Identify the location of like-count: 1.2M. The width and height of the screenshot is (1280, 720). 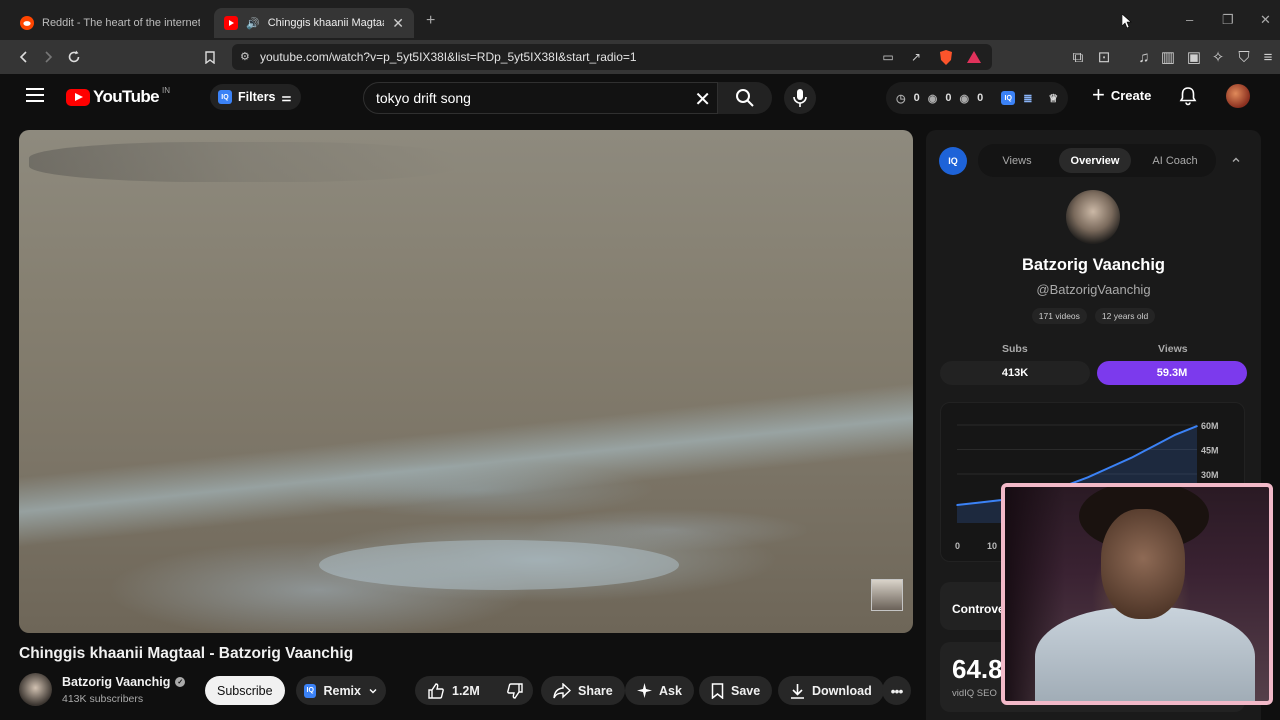
(466, 691).